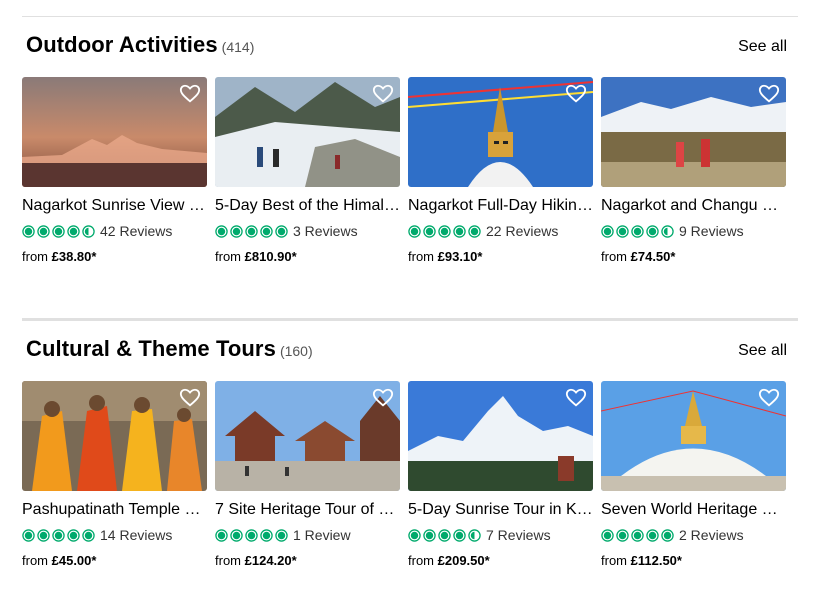 Image resolution: width=817 pixels, height=597 pixels. Describe the element at coordinates (283, 535) in the screenshot. I see `rating: 1 Review` at that location.